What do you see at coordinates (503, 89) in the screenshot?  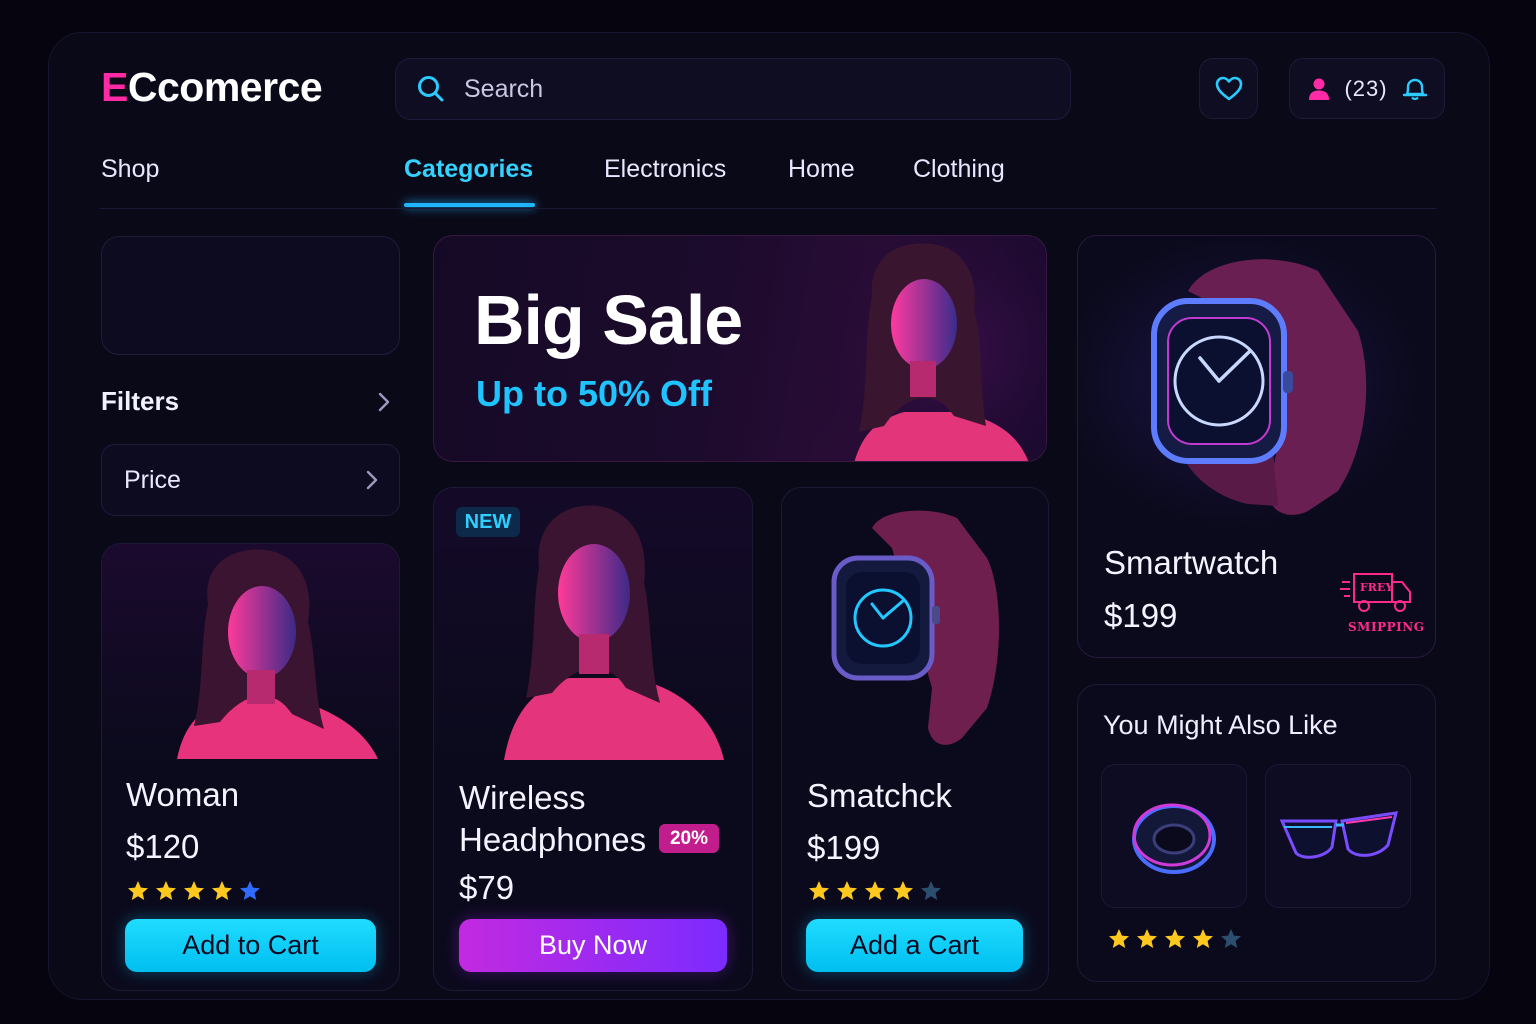 I see `search-input: Search` at bounding box center [503, 89].